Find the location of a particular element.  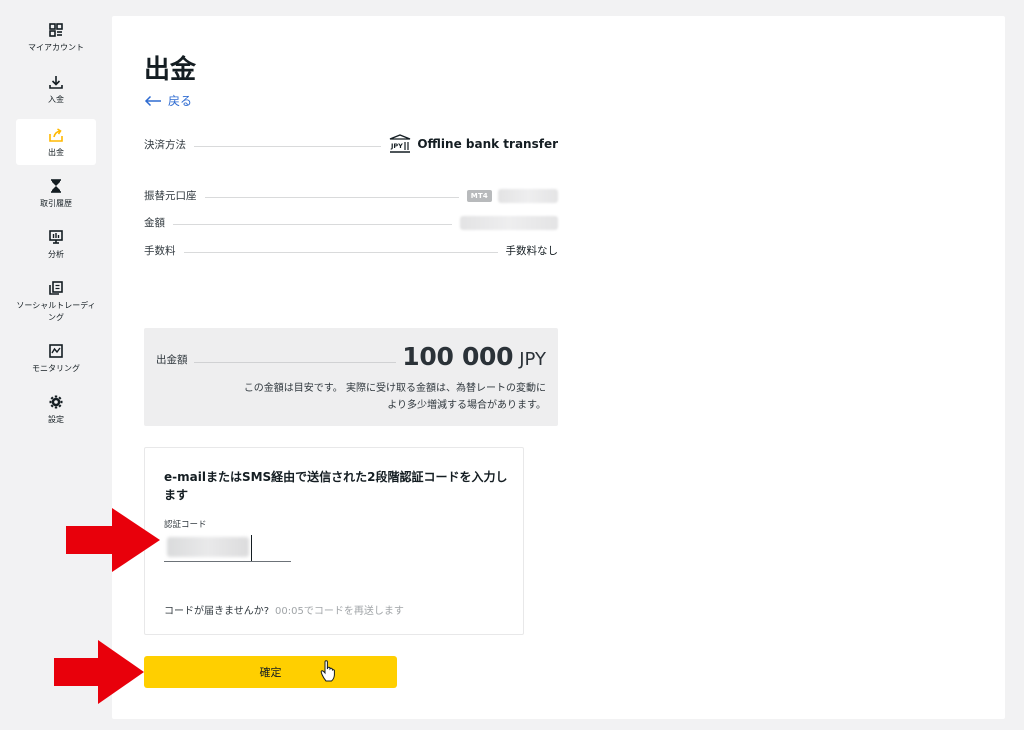

grid-icon is located at coordinates (56, 30).